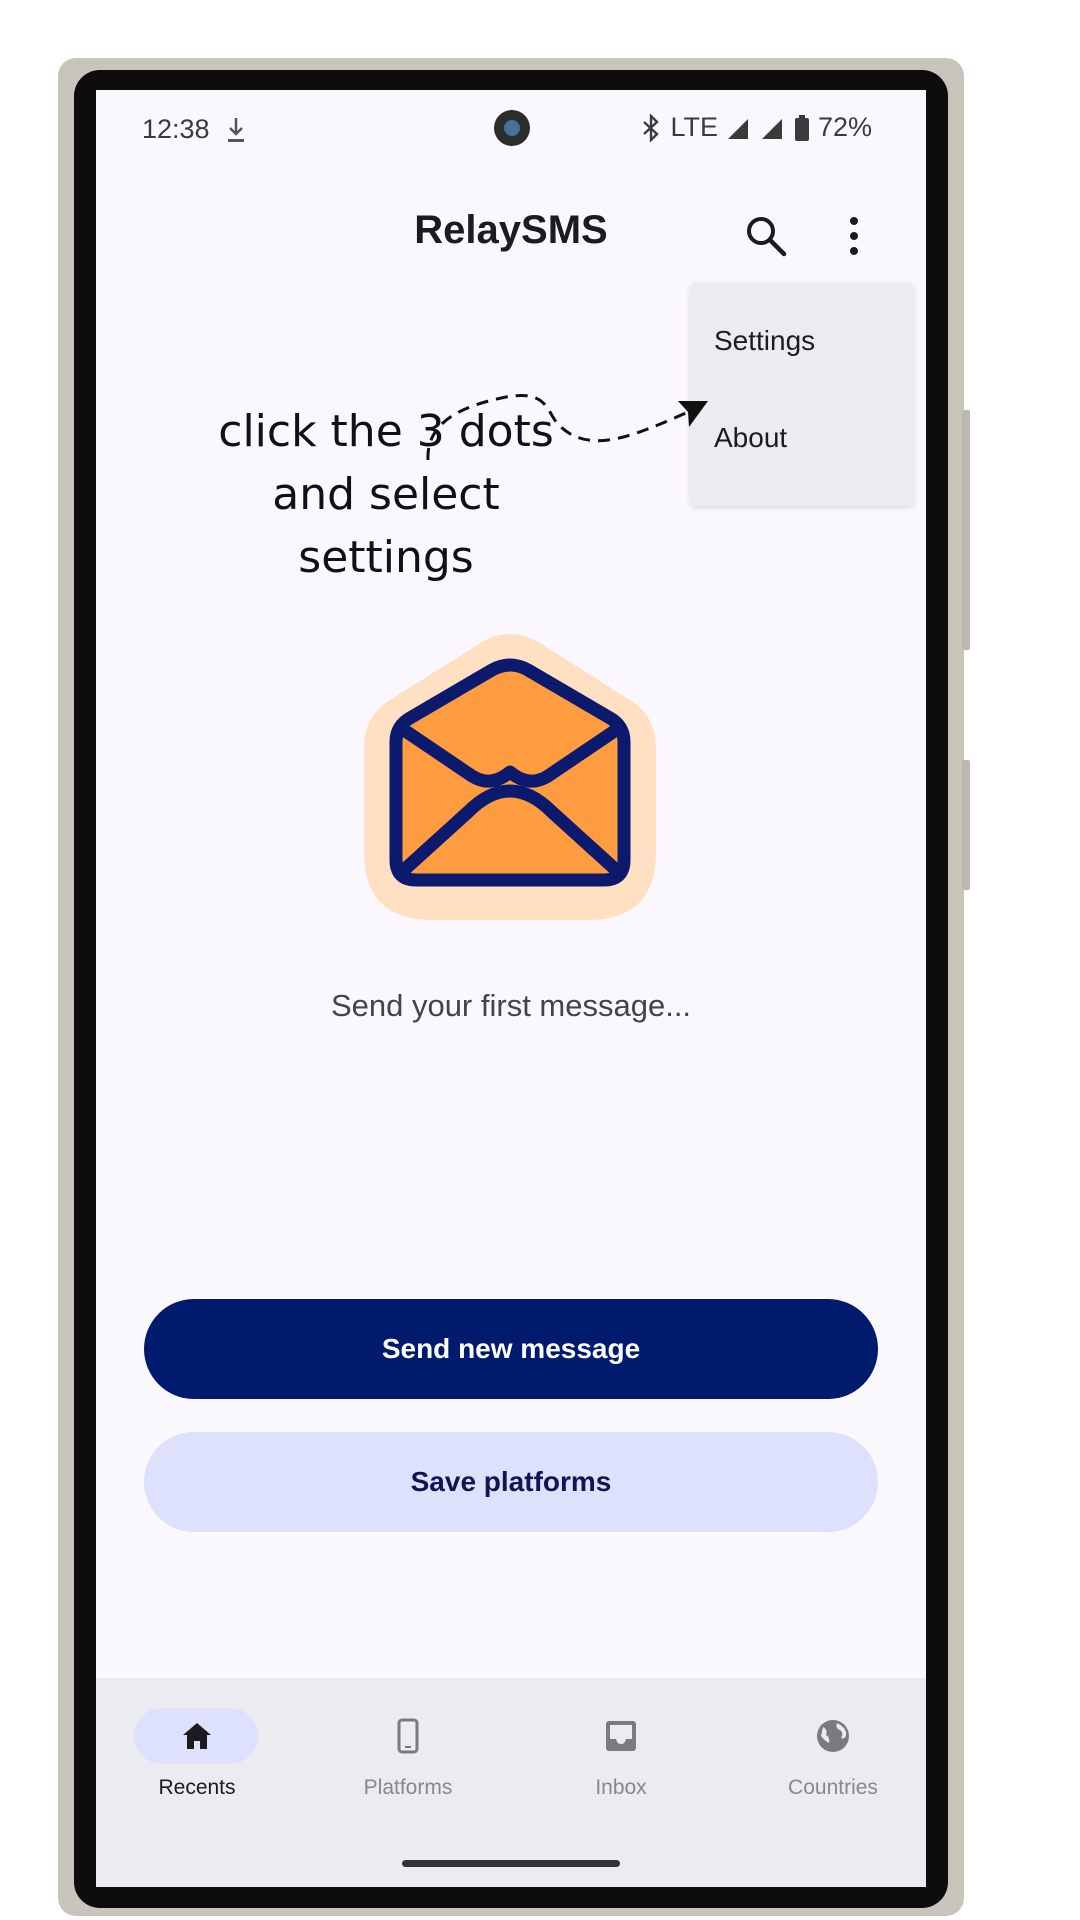 The image size is (1080, 1920). I want to click on inbox-icon, so click(621, 1736).